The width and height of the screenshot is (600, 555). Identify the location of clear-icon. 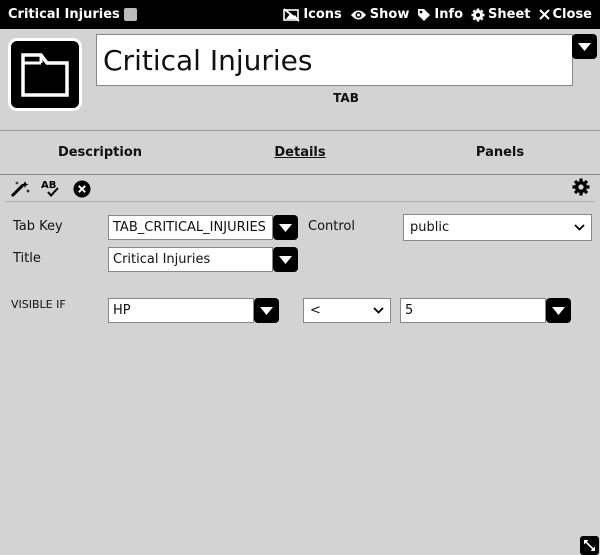
(82, 188).